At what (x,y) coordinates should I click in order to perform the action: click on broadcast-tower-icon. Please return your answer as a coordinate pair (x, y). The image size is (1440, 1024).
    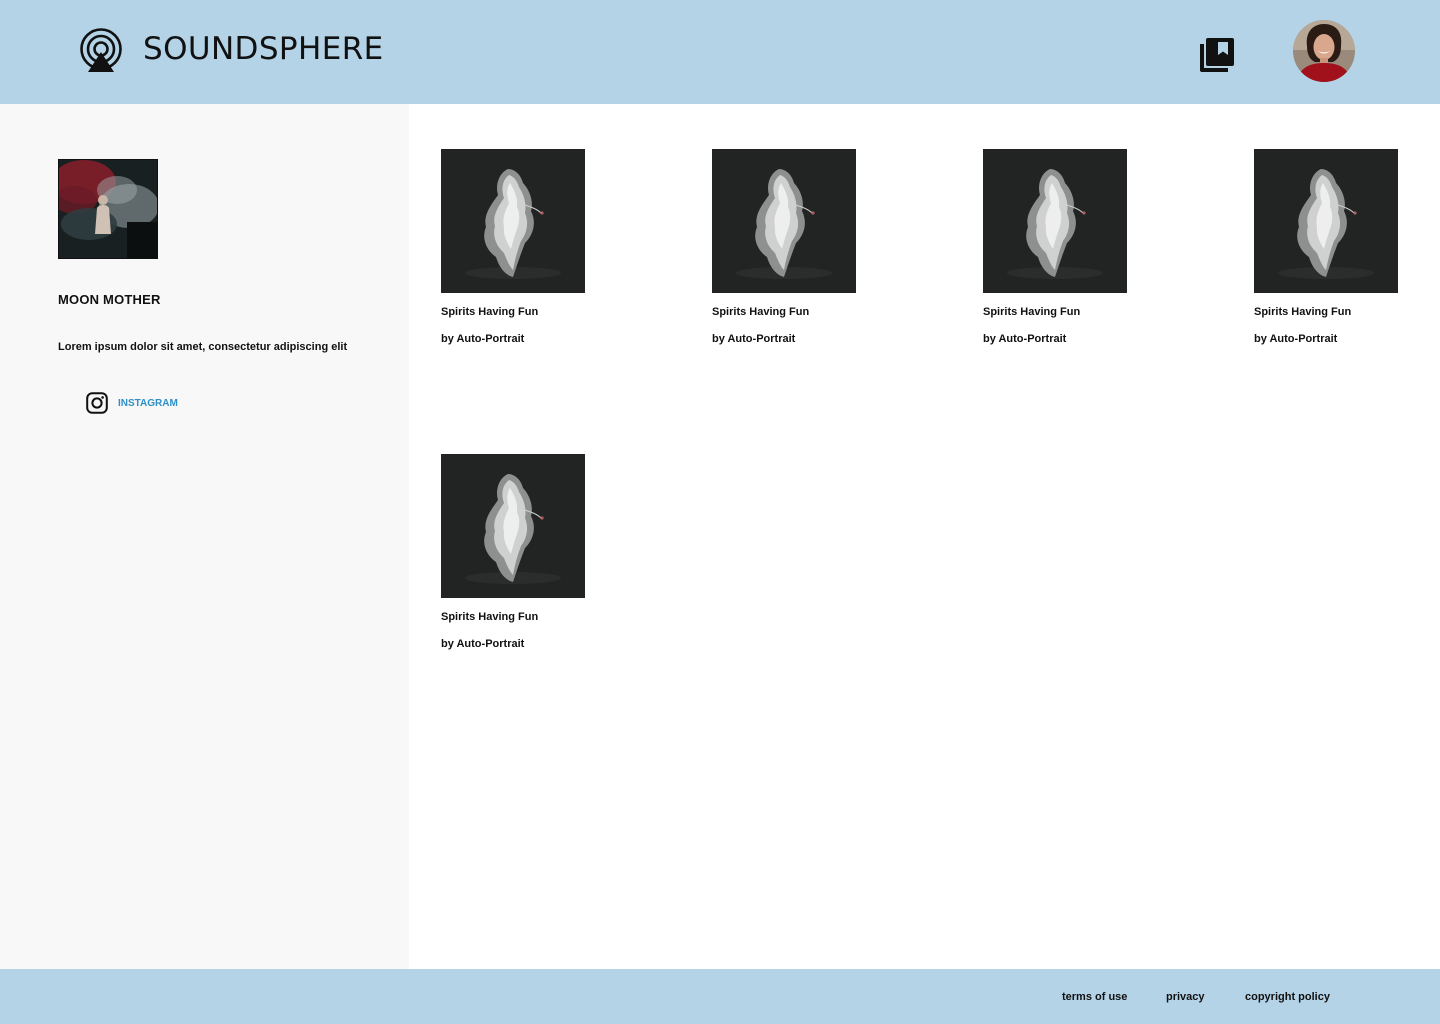
    Looking at the image, I should click on (101, 51).